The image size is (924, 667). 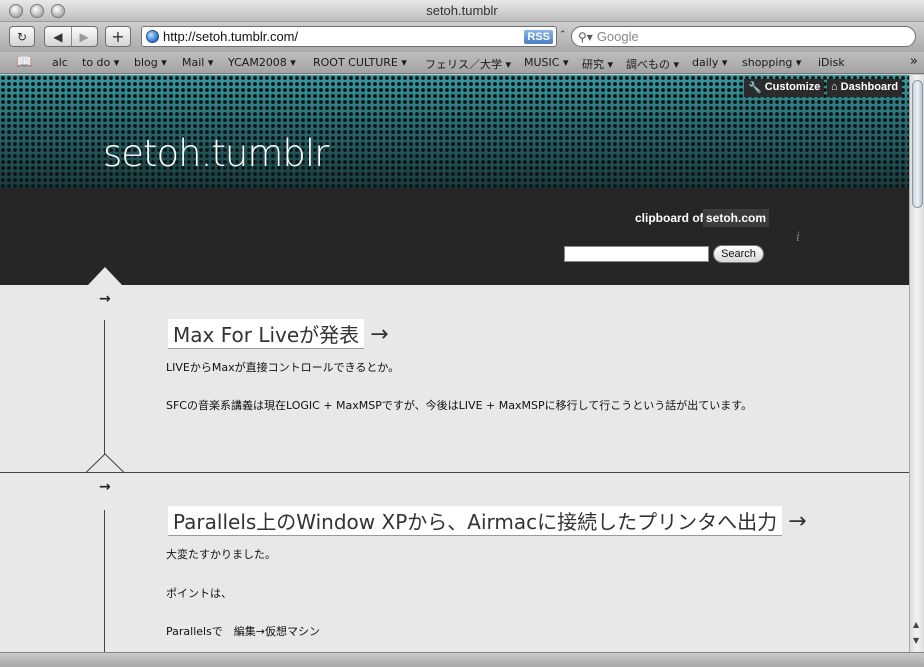 What do you see at coordinates (831, 62) in the screenshot?
I see `bookmark-item: iDisk` at bounding box center [831, 62].